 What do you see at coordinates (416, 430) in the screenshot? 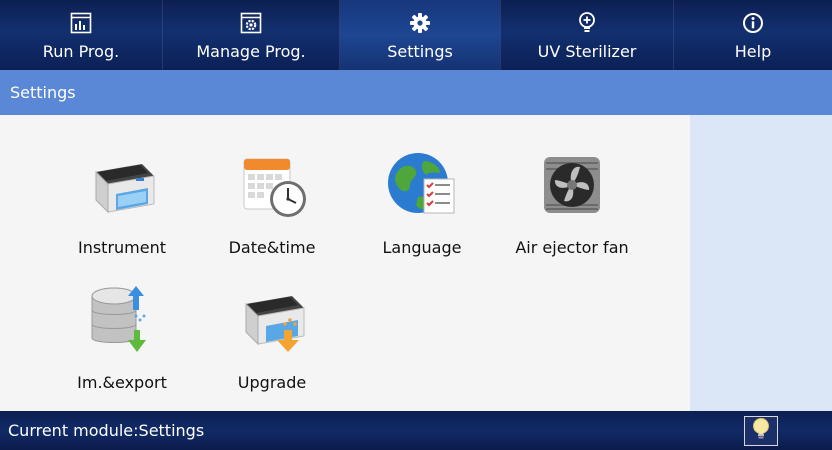
I see `status-bar: Current module:Settings` at bounding box center [416, 430].